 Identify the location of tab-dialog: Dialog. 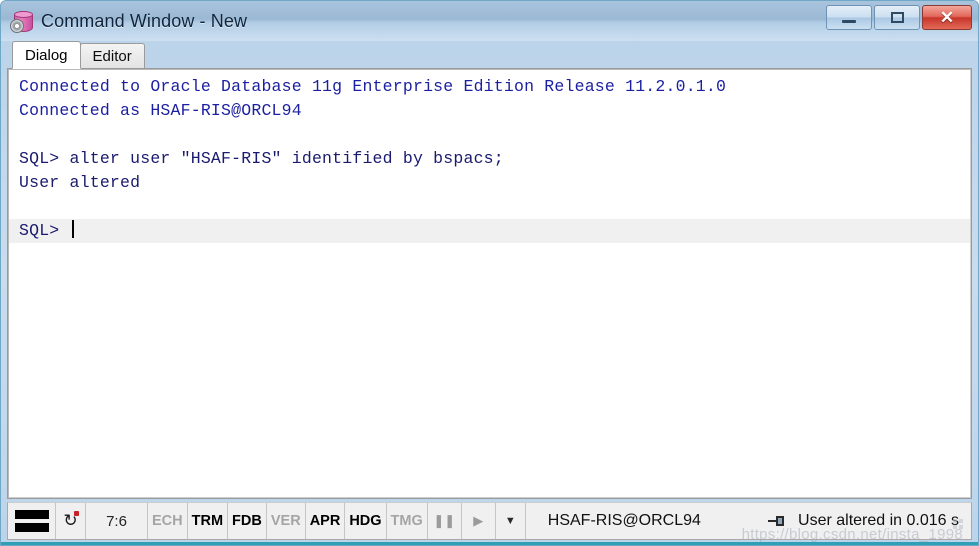
(46, 55).